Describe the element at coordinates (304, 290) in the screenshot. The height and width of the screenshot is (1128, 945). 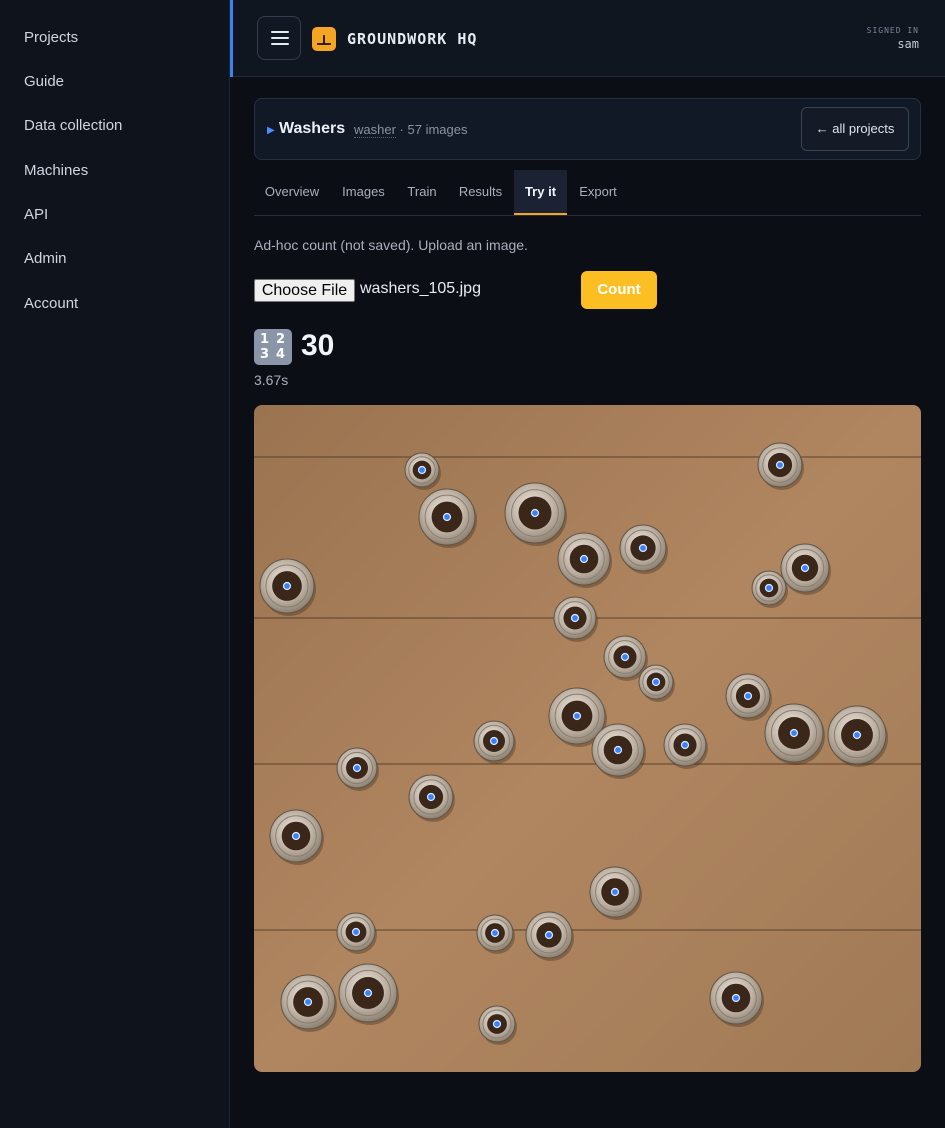
I see `choose-file-button: Choose File` at that location.